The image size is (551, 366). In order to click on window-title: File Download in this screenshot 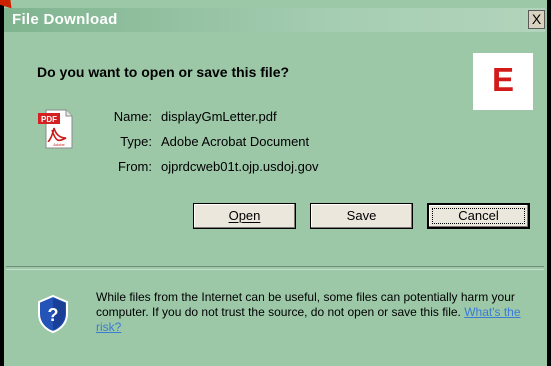, I will do `click(65, 19)`.